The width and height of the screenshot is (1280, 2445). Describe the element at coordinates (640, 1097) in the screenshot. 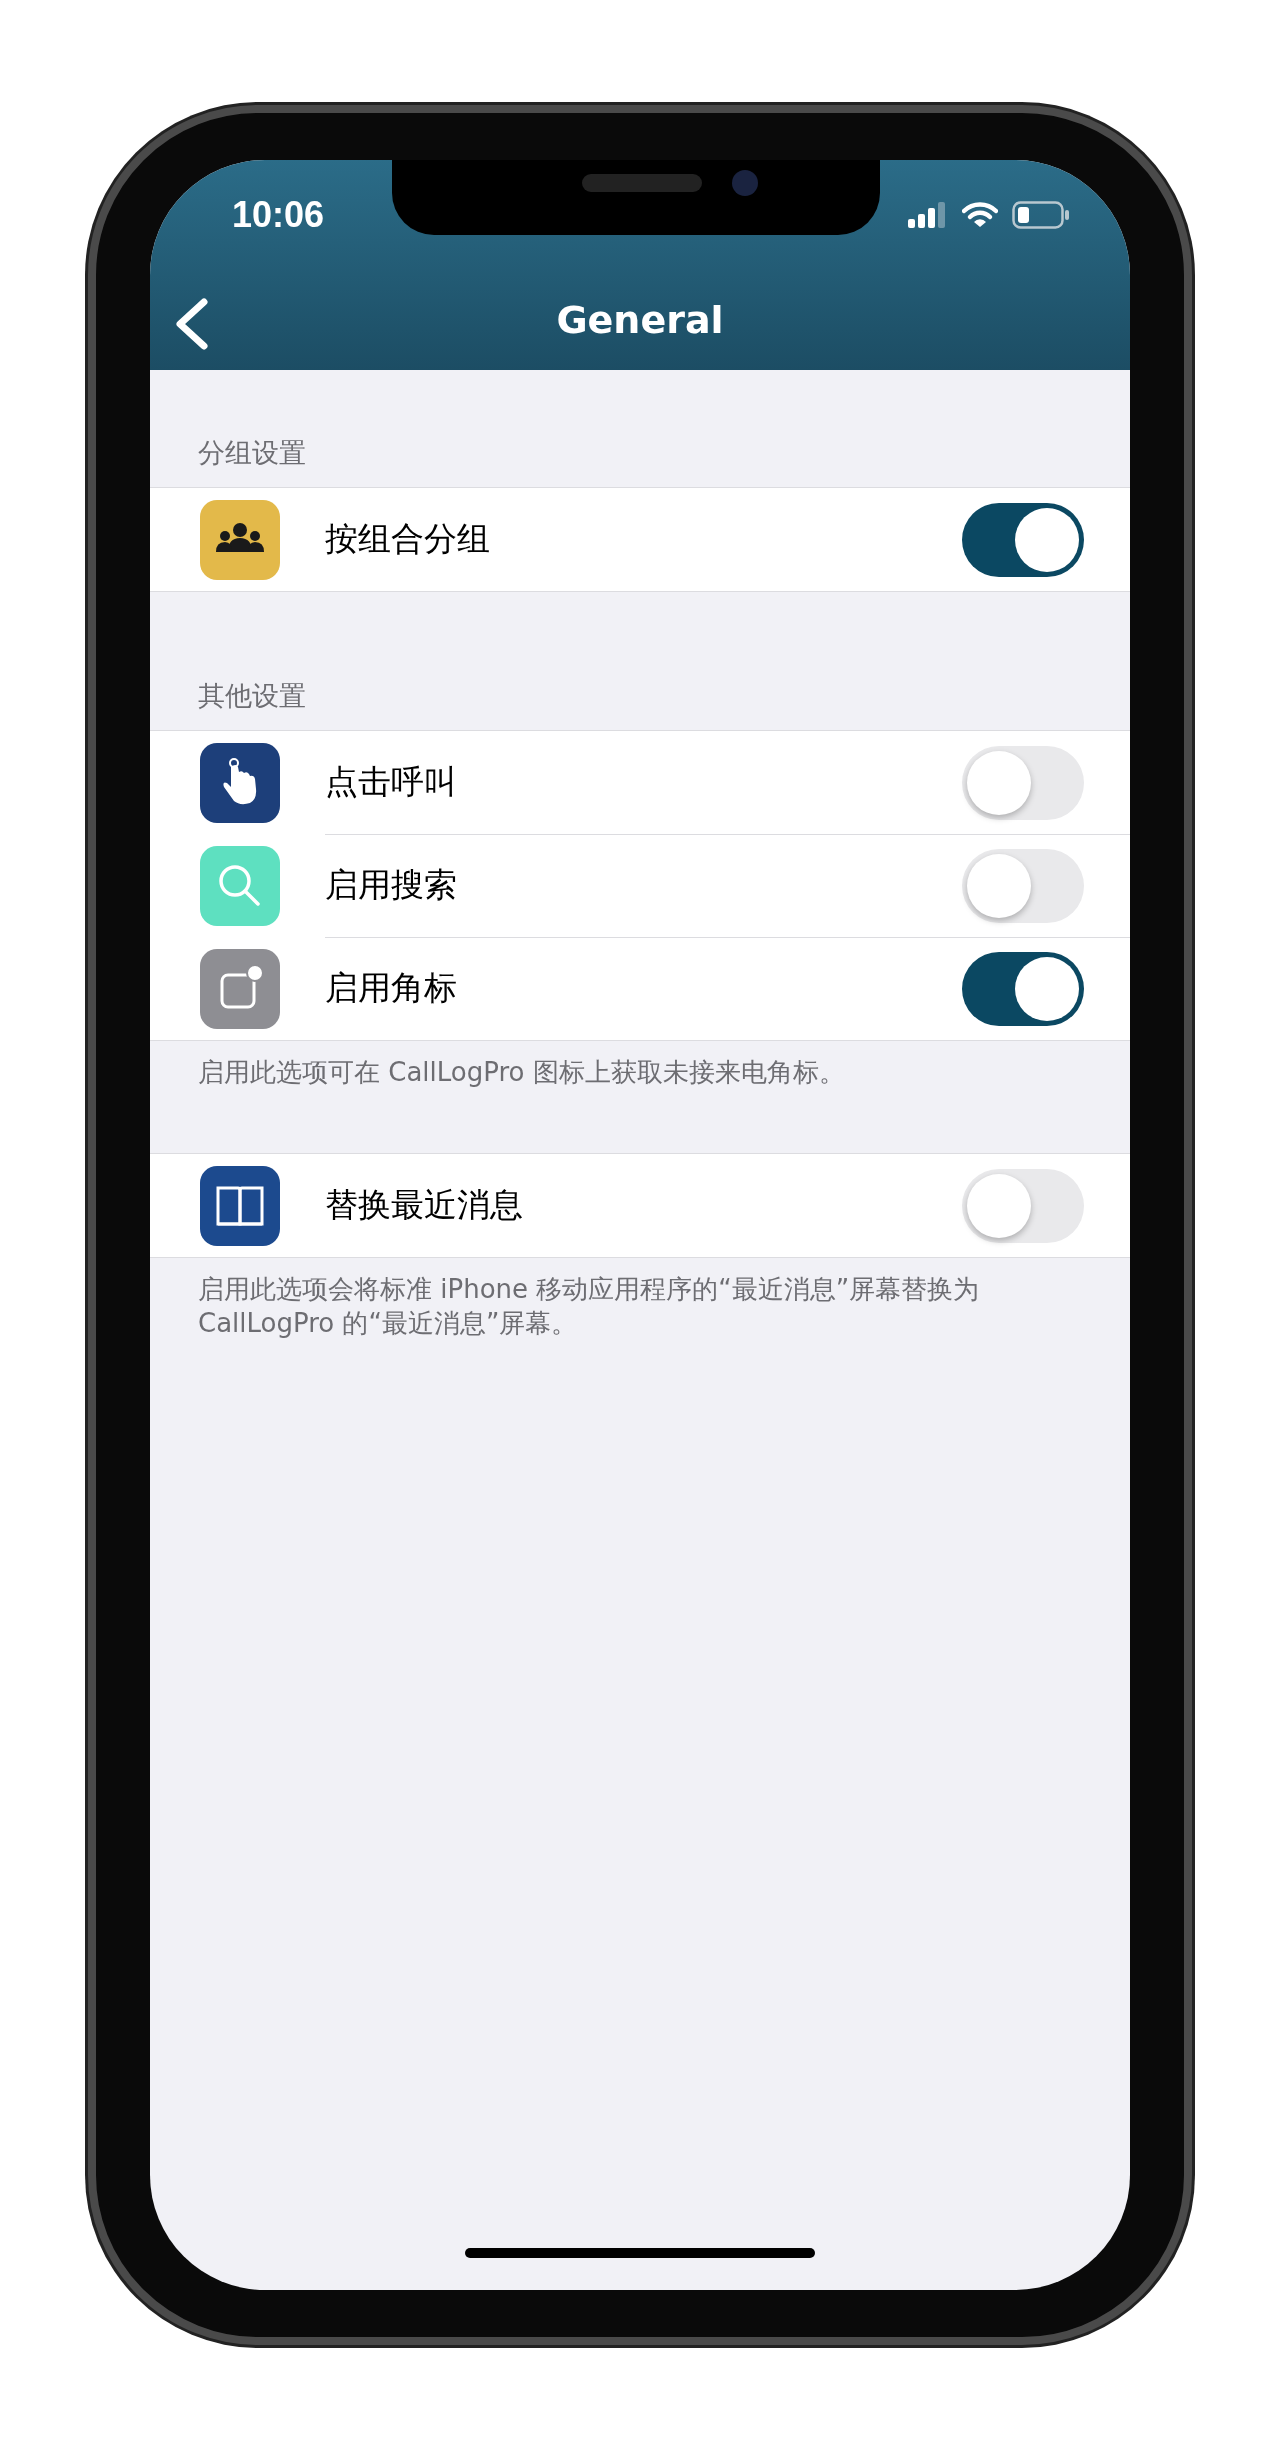

I see `section-footer: 启用此选项可在 CallLogPro 图标上获取未接来电角标。` at that location.